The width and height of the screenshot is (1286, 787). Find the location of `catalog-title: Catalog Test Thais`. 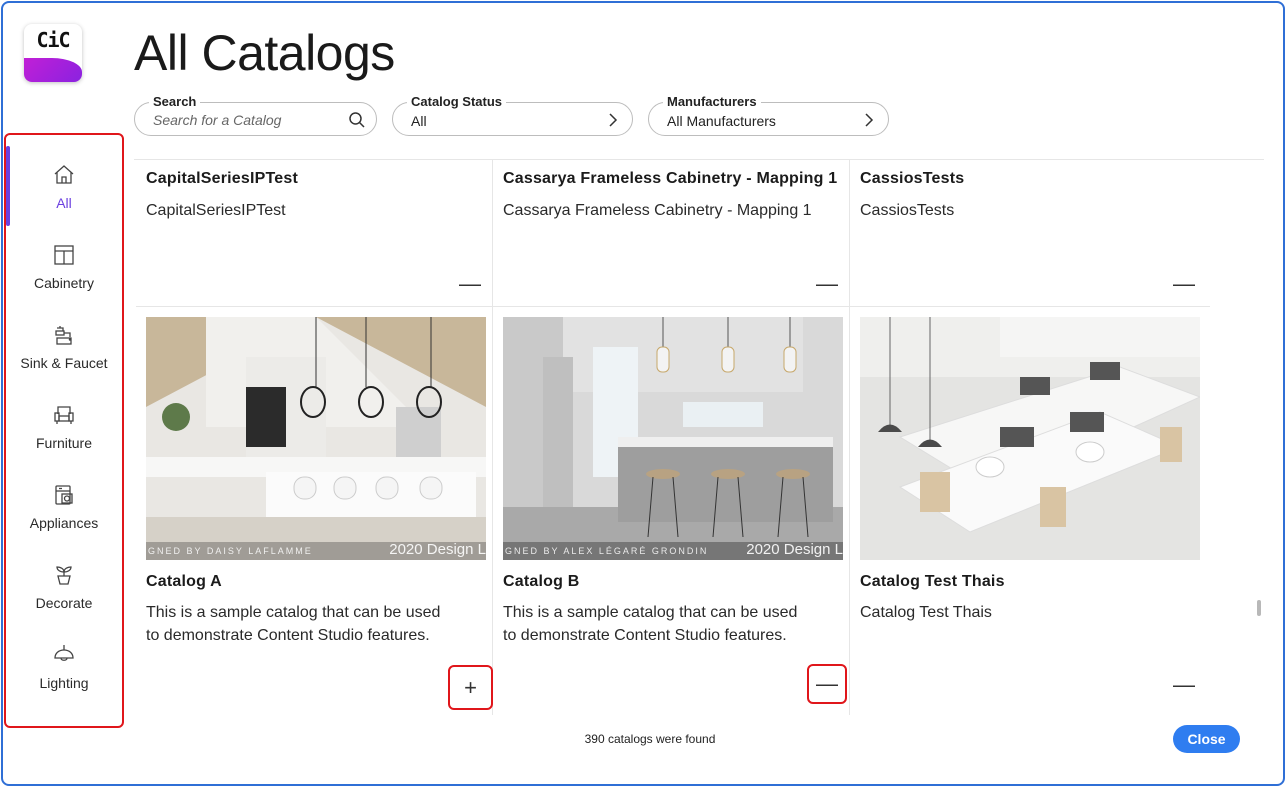

catalog-title: Catalog Test Thais is located at coordinates (932, 581).